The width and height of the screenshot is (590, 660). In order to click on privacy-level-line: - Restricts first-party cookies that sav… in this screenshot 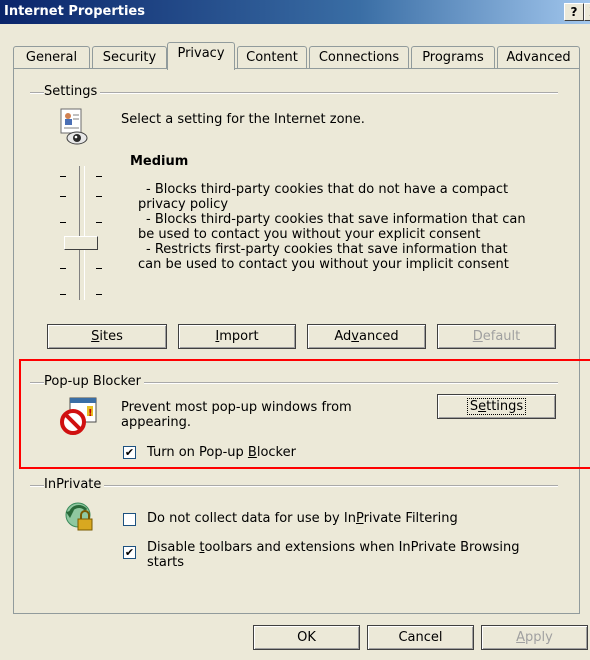, I will do `click(327, 249)`.